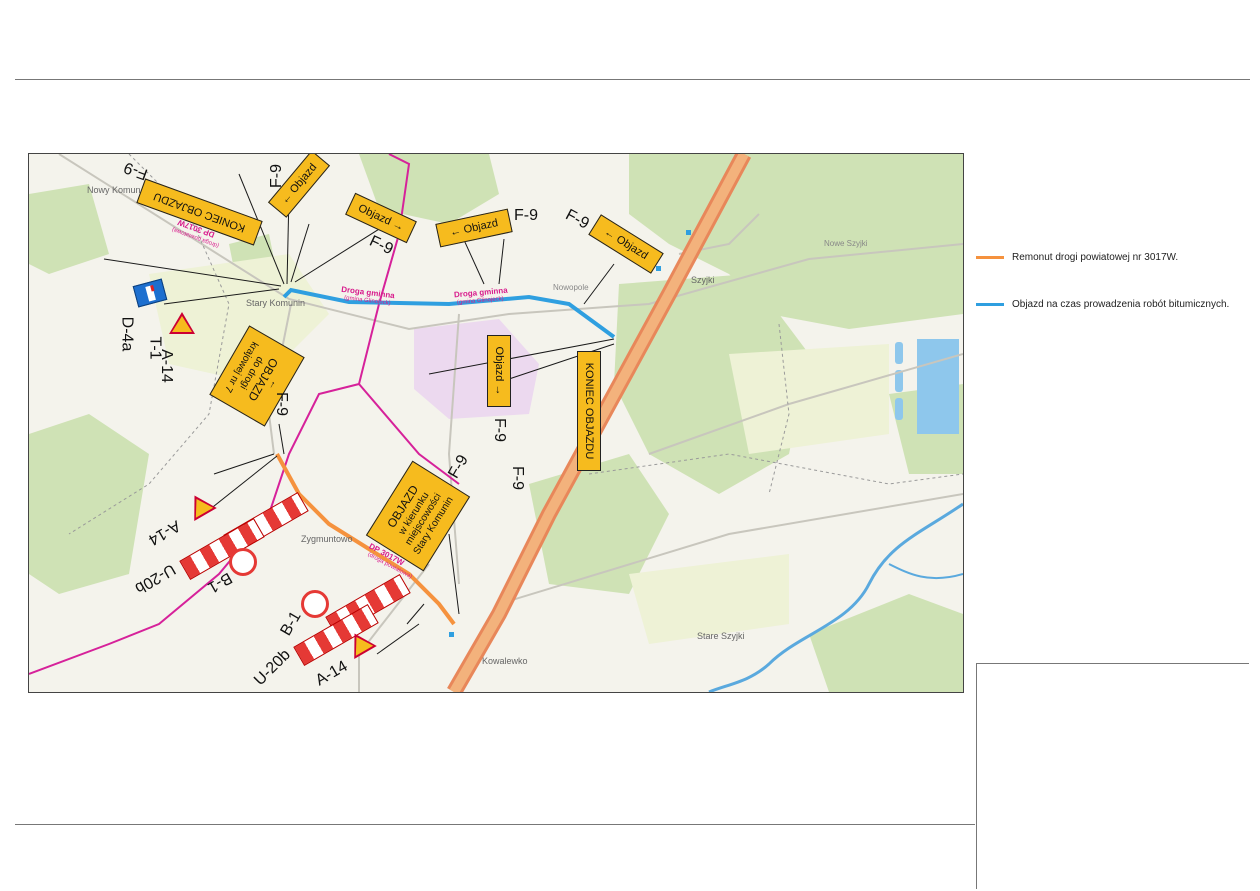  I want to click on place-stary-komunin: Stary Komunin, so click(276, 303).